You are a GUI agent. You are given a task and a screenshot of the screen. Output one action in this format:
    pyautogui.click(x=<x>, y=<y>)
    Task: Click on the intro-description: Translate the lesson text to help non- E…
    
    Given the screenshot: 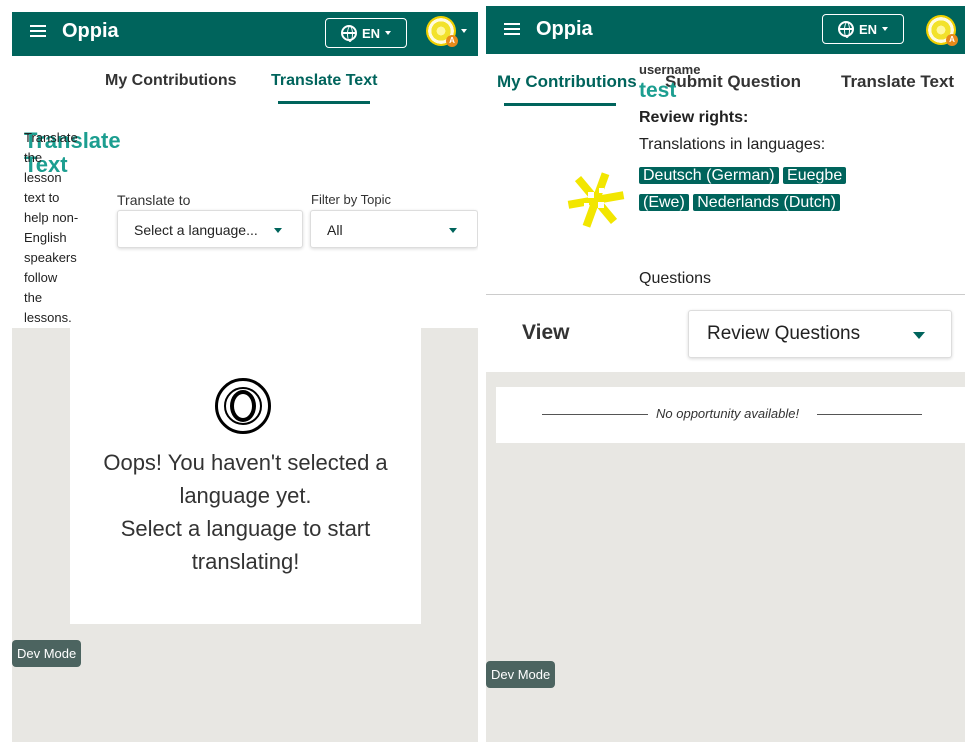 What is the action you would take?
    pyautogui.click(x=51, y=227)
    